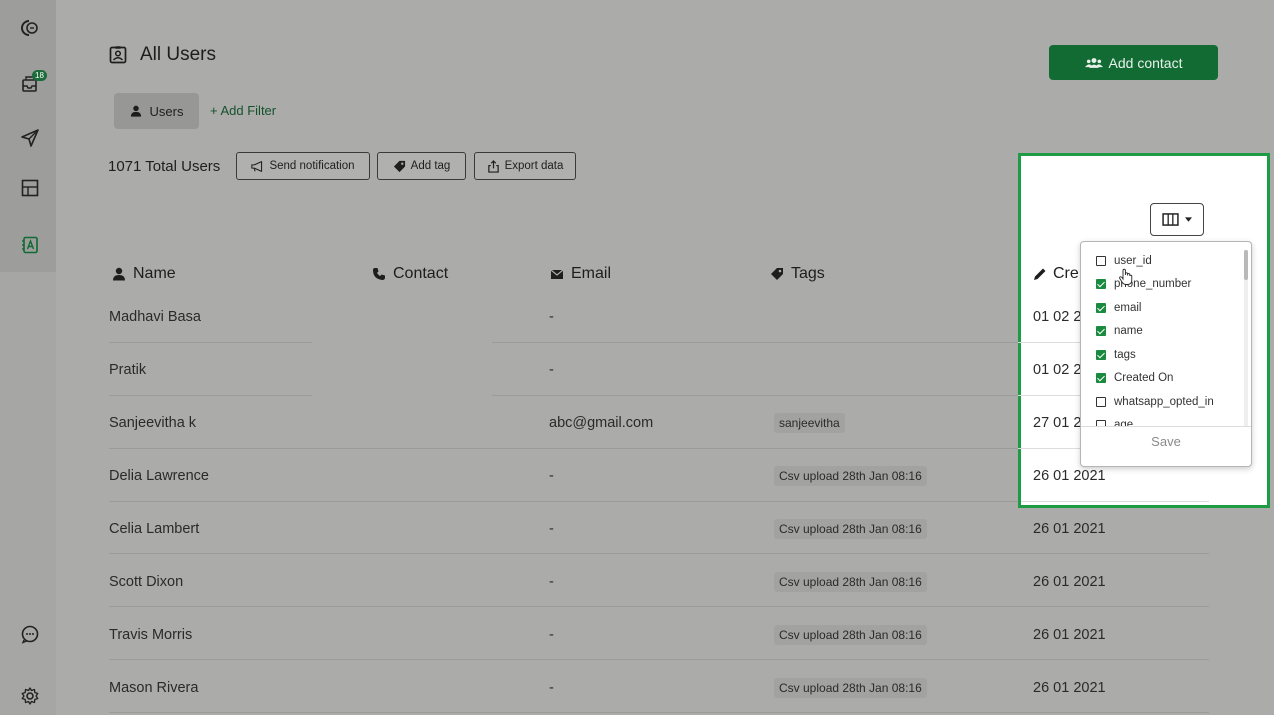 This screenshot has height=715, width=1274. I want to click on phone-icon, so click(379, 274).